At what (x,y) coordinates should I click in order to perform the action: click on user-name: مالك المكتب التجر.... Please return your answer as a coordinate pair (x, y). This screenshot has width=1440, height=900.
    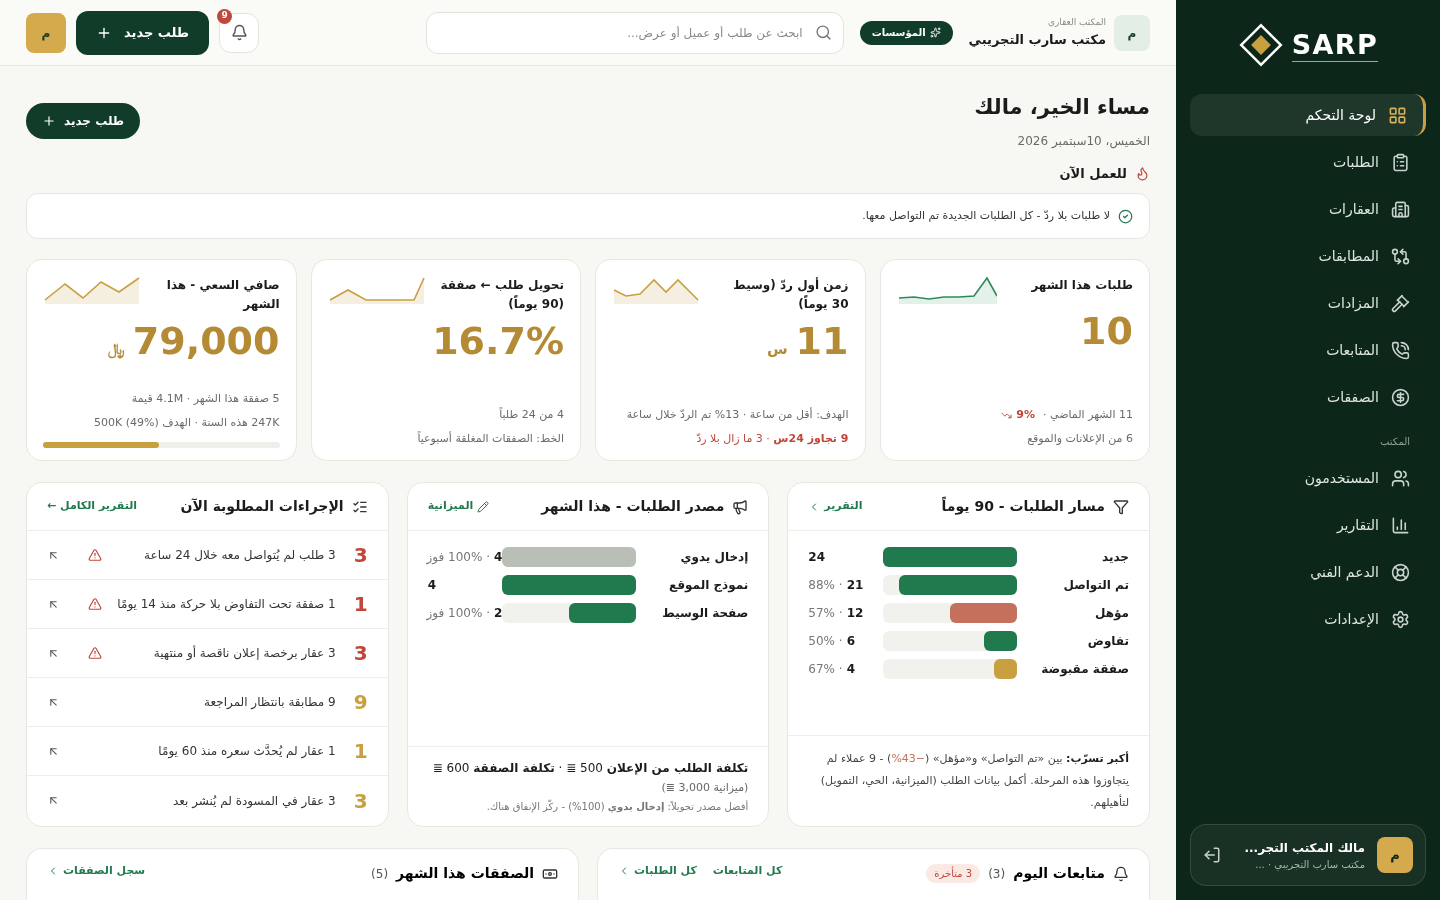
    Looking at the image, I should click on (1304, 848).